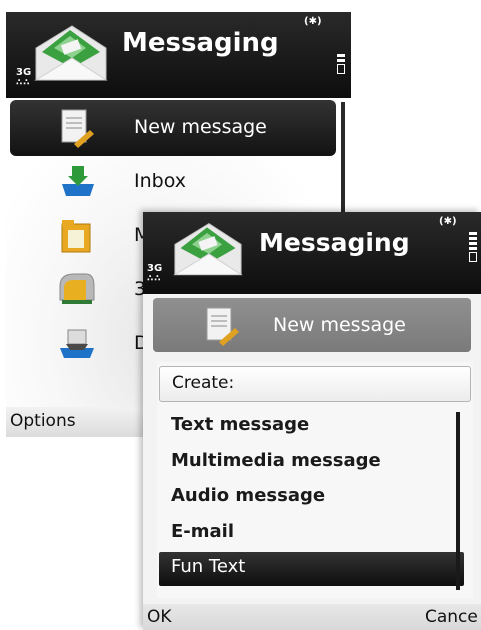  I want to click on options-softkey: Options, so click(43, 421).